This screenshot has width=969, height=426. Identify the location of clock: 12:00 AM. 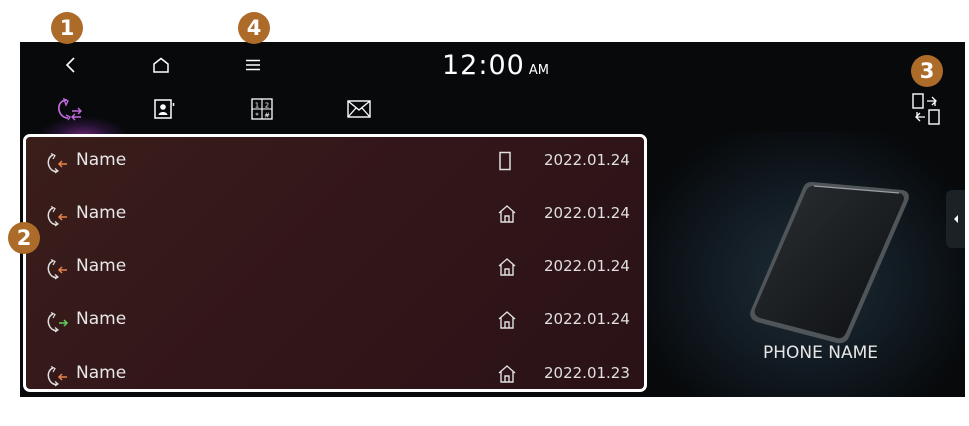
(495, 65).